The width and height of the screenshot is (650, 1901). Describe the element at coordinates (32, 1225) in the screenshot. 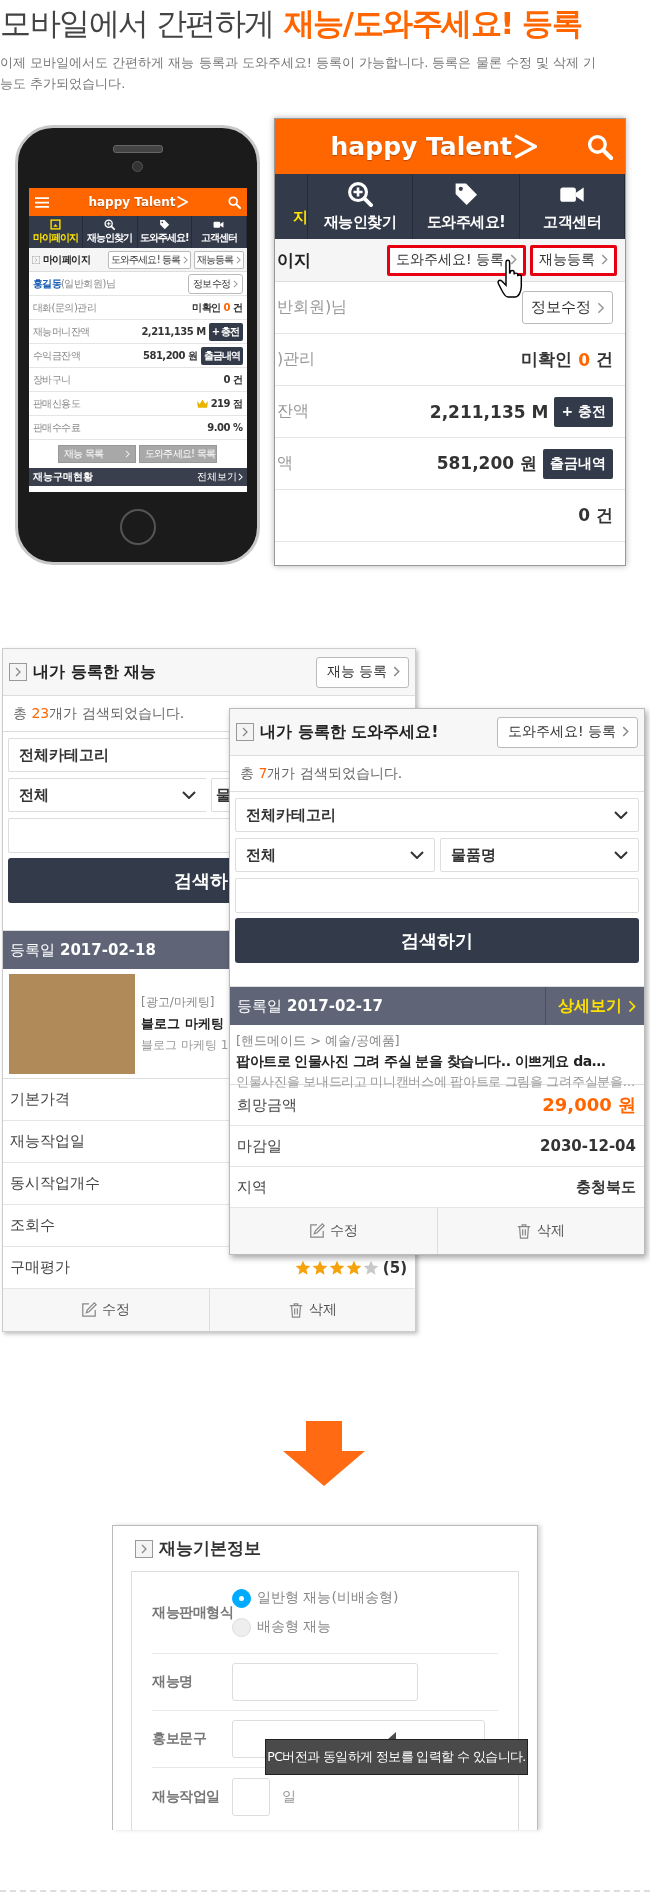

I see `row-label: 조회수` at that location.